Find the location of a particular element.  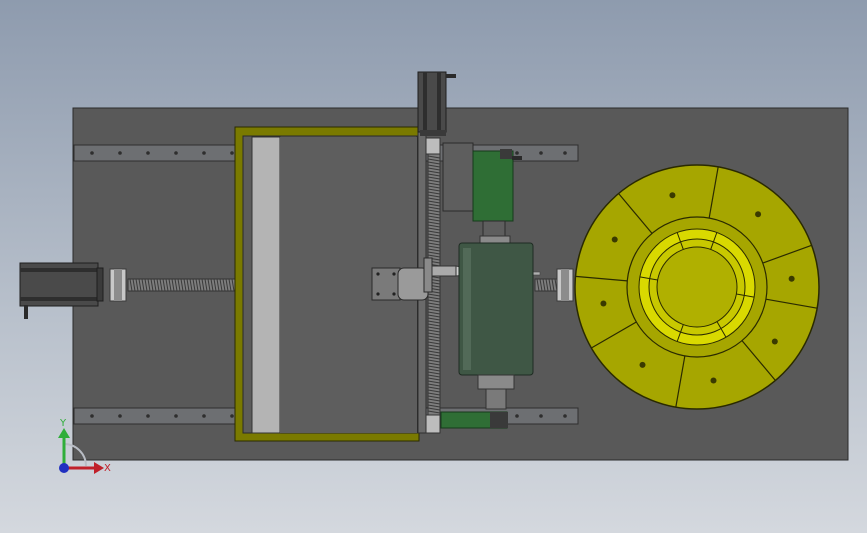

ball-screw-left is located at coordinates (182, 285).